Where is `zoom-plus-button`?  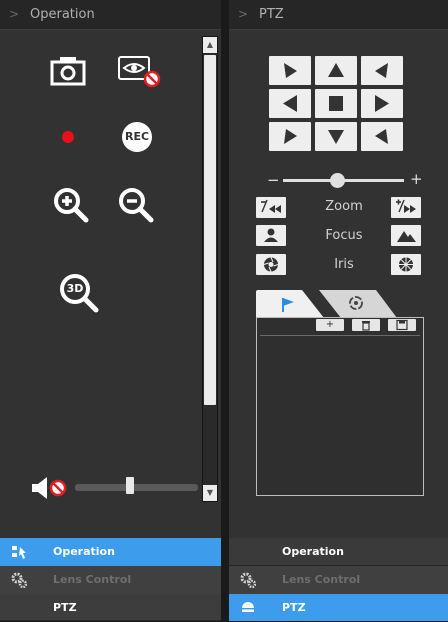 zoom-plus-button is located at coordinates (406, 207).